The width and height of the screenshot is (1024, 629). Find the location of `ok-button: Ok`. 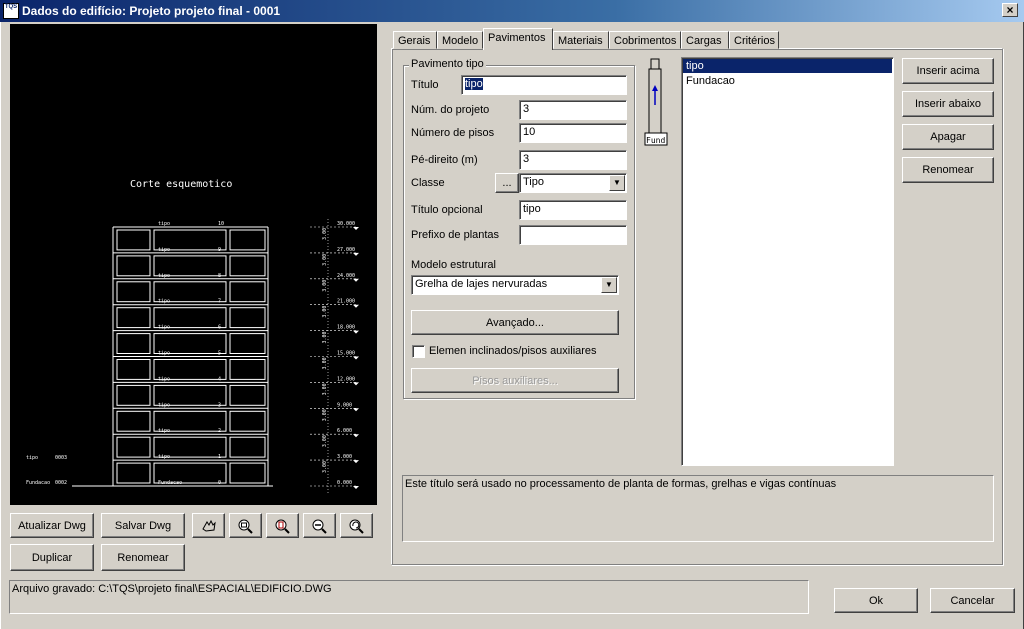

ok-button: Ok is located at coordinates (876, 600).